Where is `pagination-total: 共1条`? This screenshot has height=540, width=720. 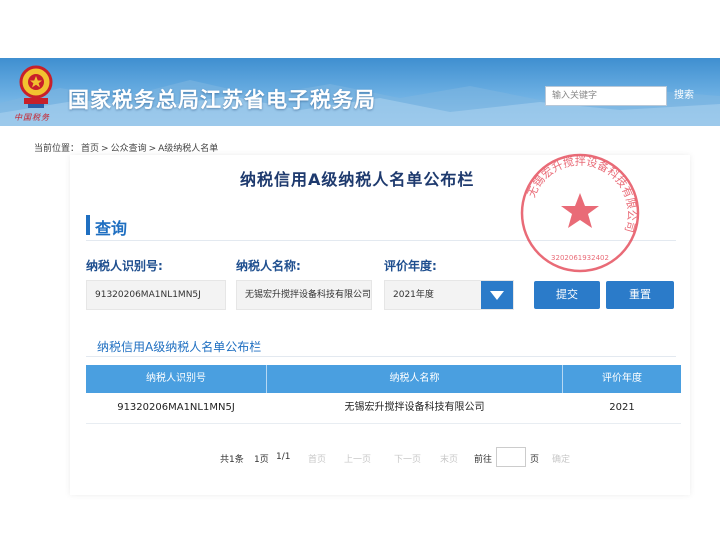
pagination-total: 共1条 is located at coordinates (232, 460).